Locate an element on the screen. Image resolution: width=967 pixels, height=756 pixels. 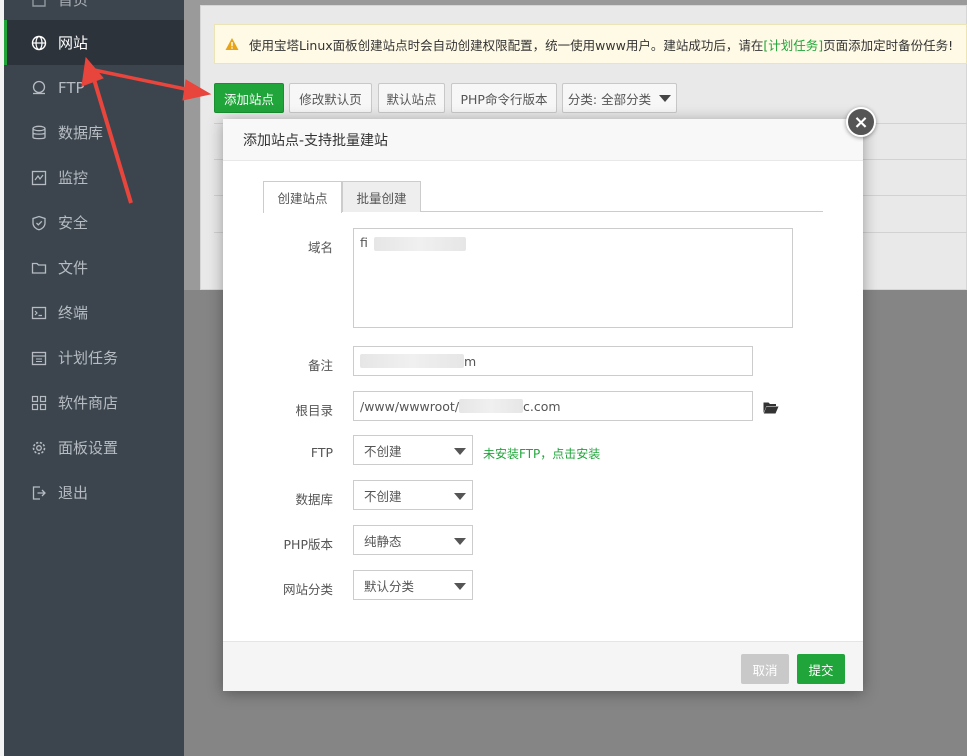
apps-icon is located at coordinates (39, 402).